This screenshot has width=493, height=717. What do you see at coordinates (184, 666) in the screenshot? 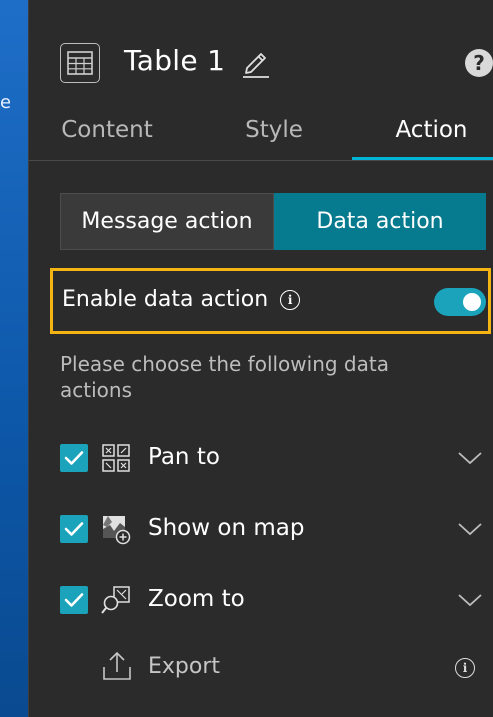
I see `export-label: Export` at bounding box center [184, 666].